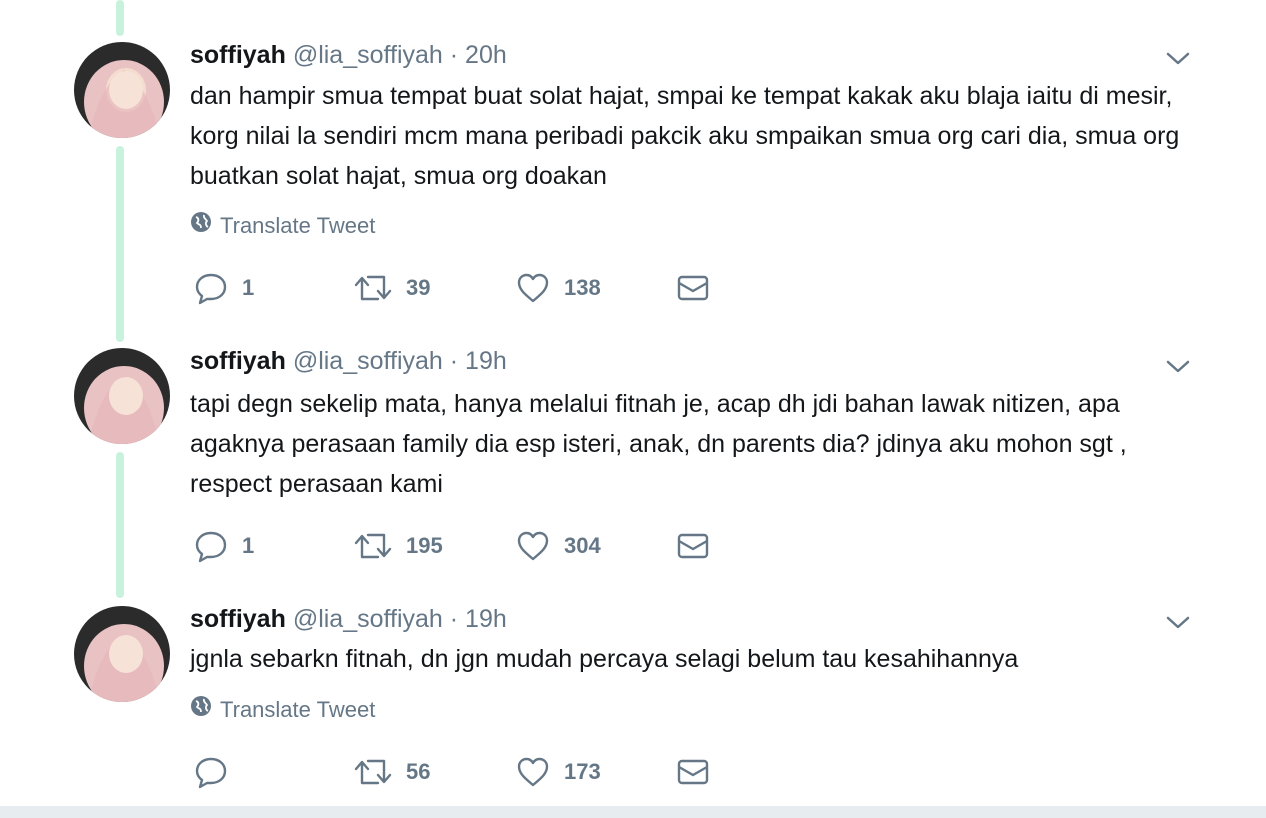  Describe the element at coordinates (398, 546) in the screenshot. I see `retweet-button: 195` at that location.